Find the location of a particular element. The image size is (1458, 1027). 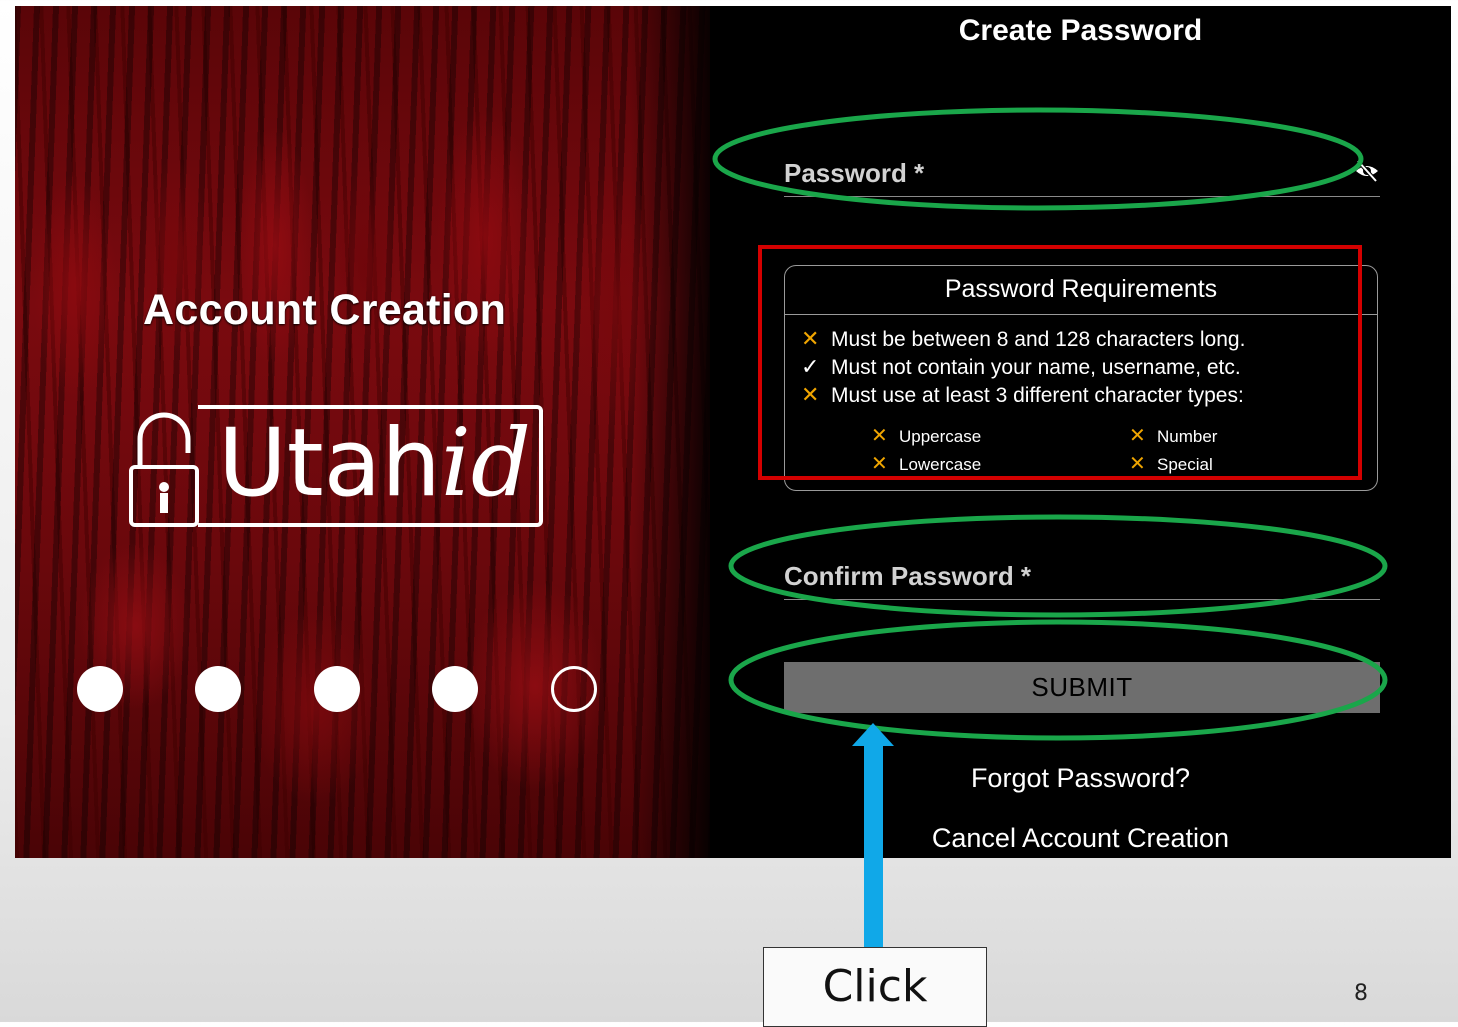

confirm-password-label: Confirm Password * is located at coordinates (908, 576).